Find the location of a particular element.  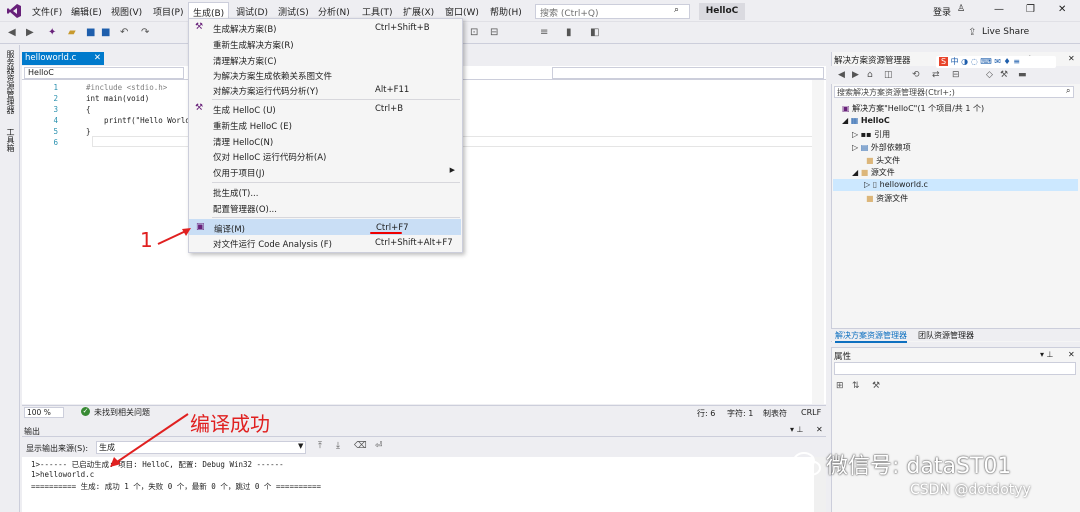

tree-item-header-files: ■ 头文件 is located at coordinates (883, 160).